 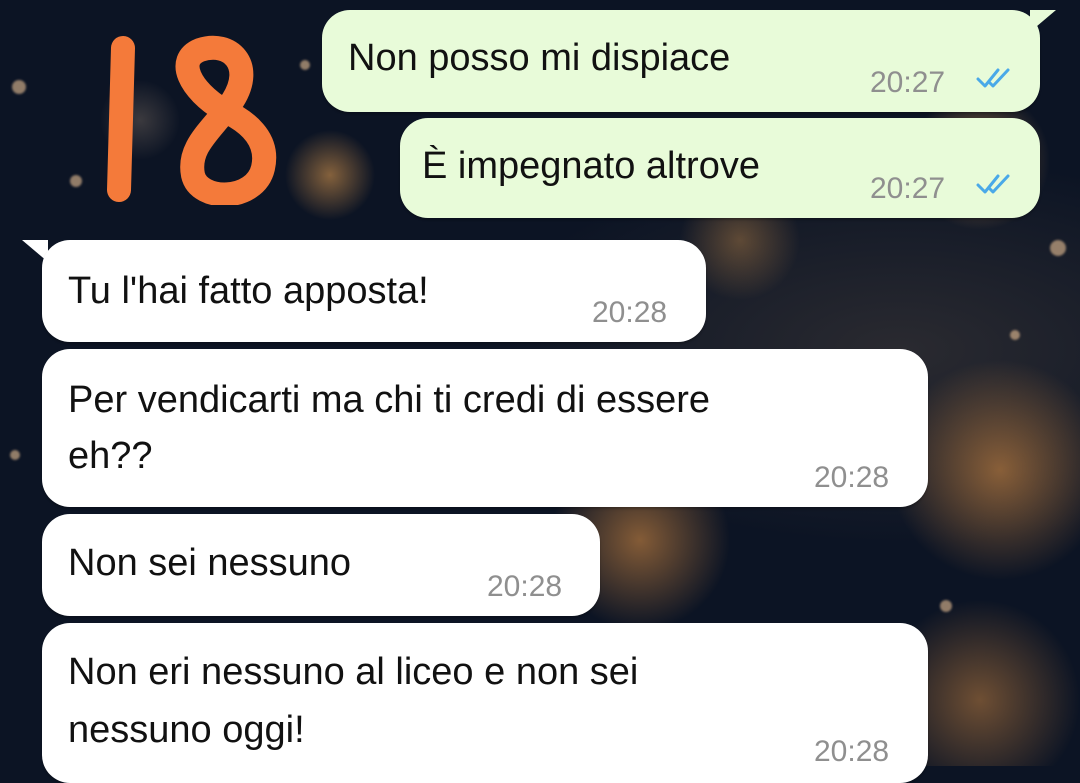 I want to click on message-bubble-incoming: Tu l'hai fatto apposta! 20:28, so click(x=374, y=291).